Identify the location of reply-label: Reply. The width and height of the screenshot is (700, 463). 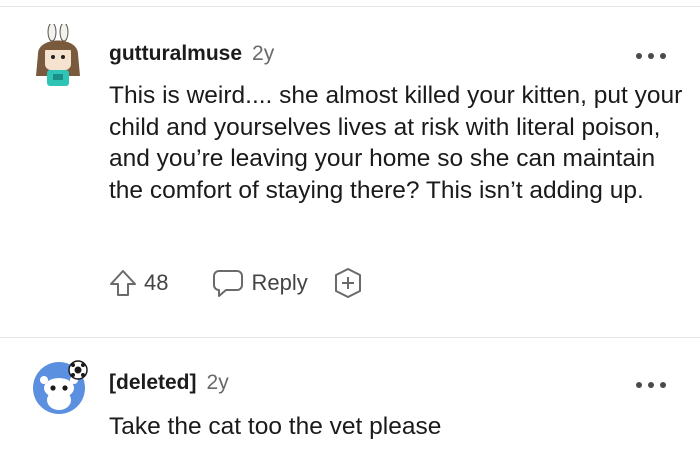
(279, 282).